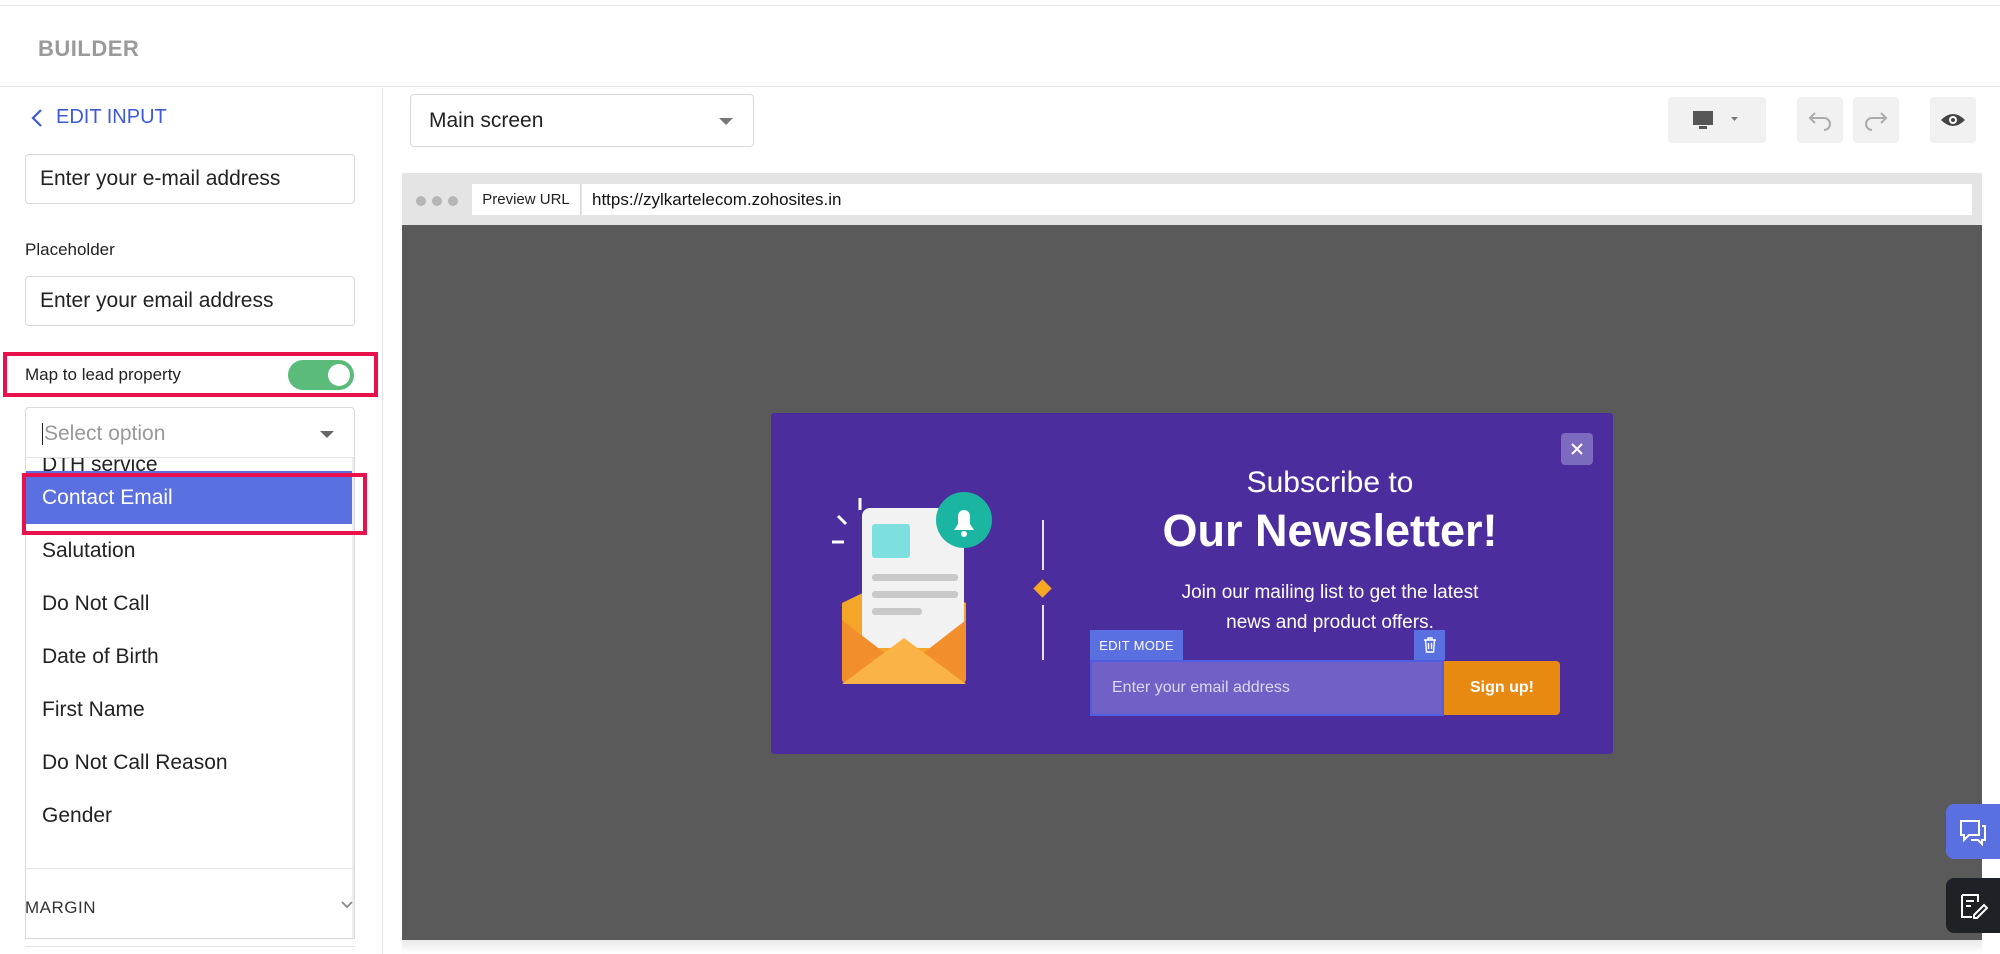  Describe the element at coordinates (105, 433) in the screenshot. I see `select-placeholder: Select option` at that location.